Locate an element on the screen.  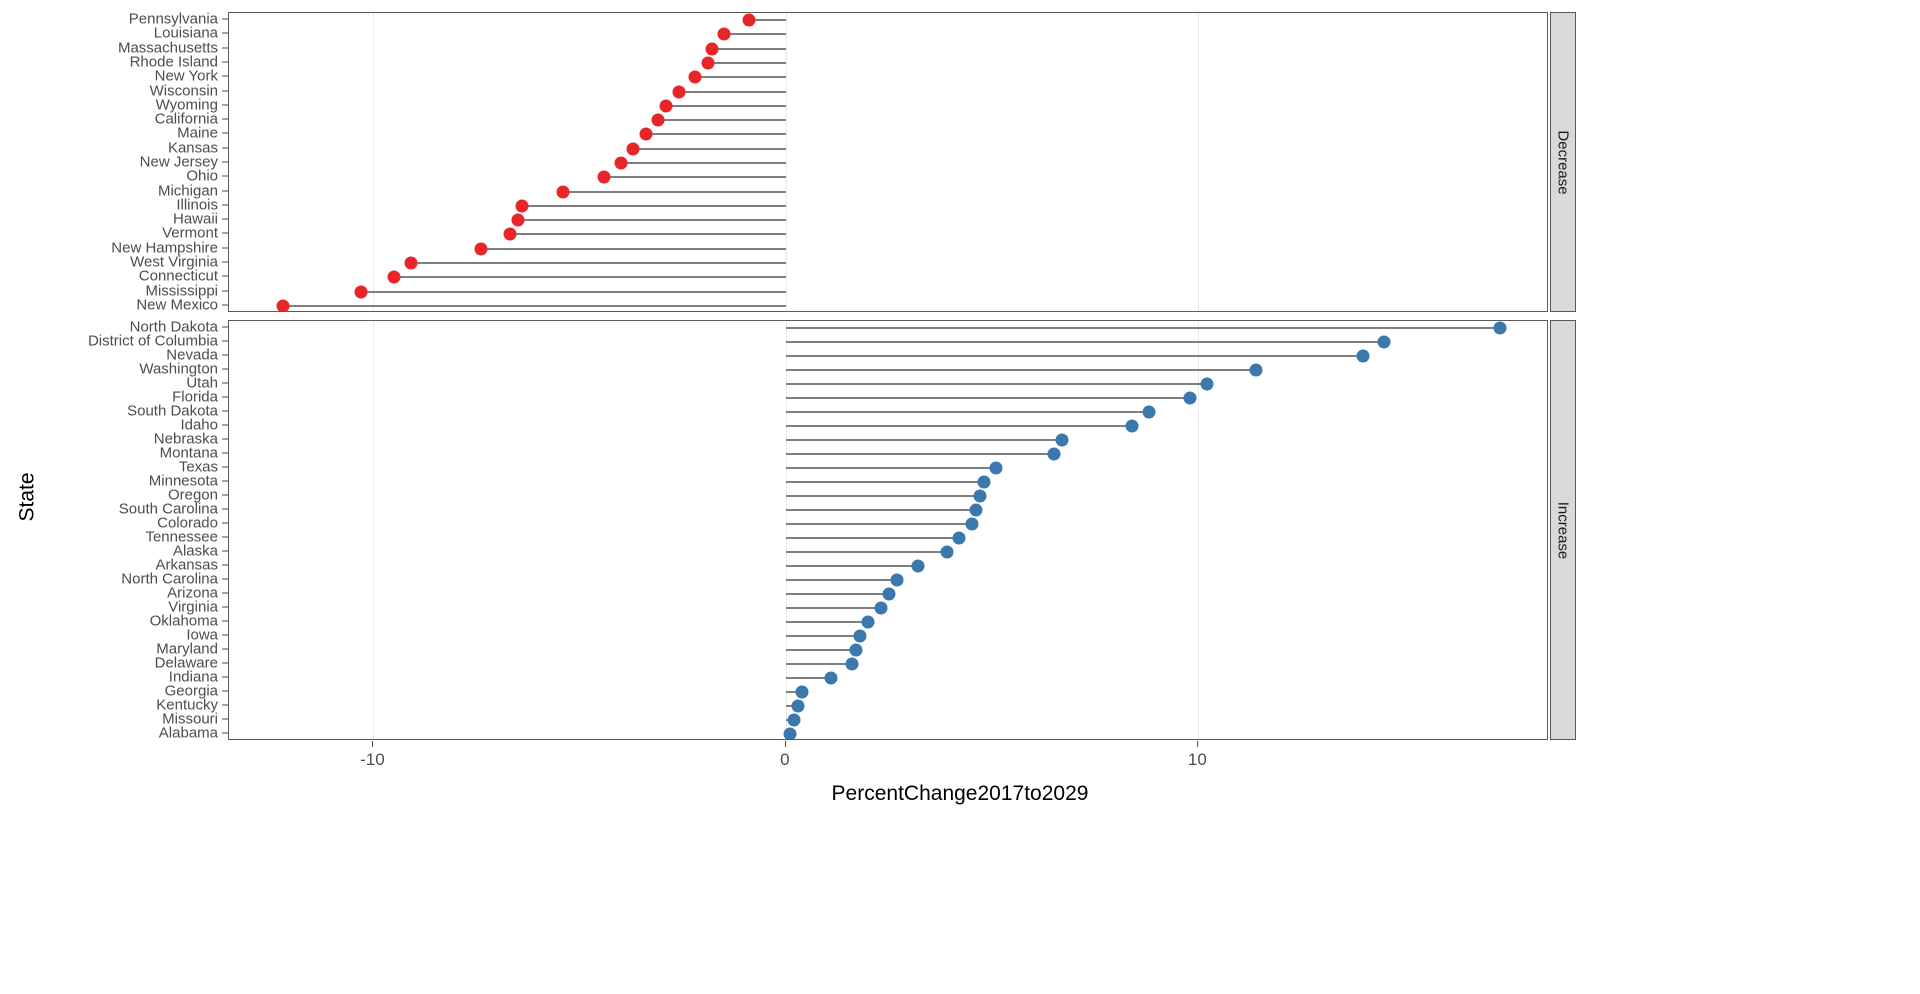
facet-strip-increase: Increase is located at coordinates (1563, 530).